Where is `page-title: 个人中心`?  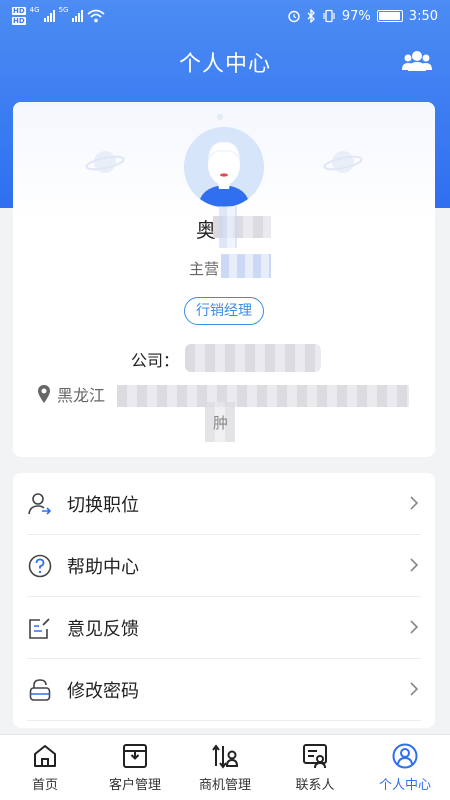
page-title: 个人中心 is located at coordinates (224, 64).